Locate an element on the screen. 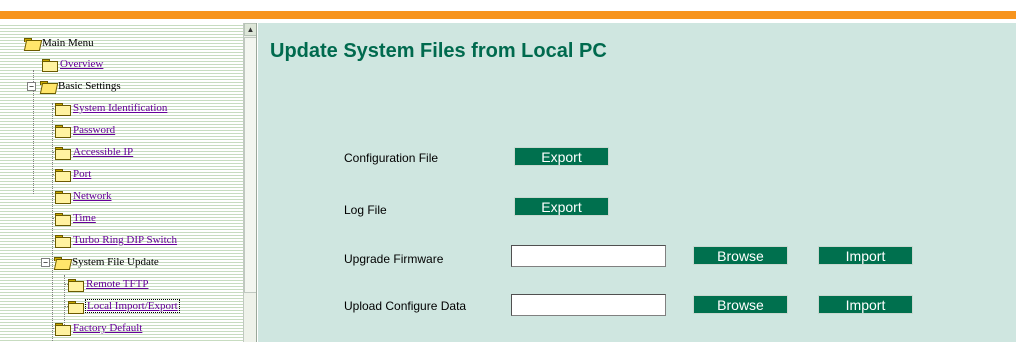 This screenshot has height=342, width=1016. tree-link: System Identification is located at coordinates (120, 108).